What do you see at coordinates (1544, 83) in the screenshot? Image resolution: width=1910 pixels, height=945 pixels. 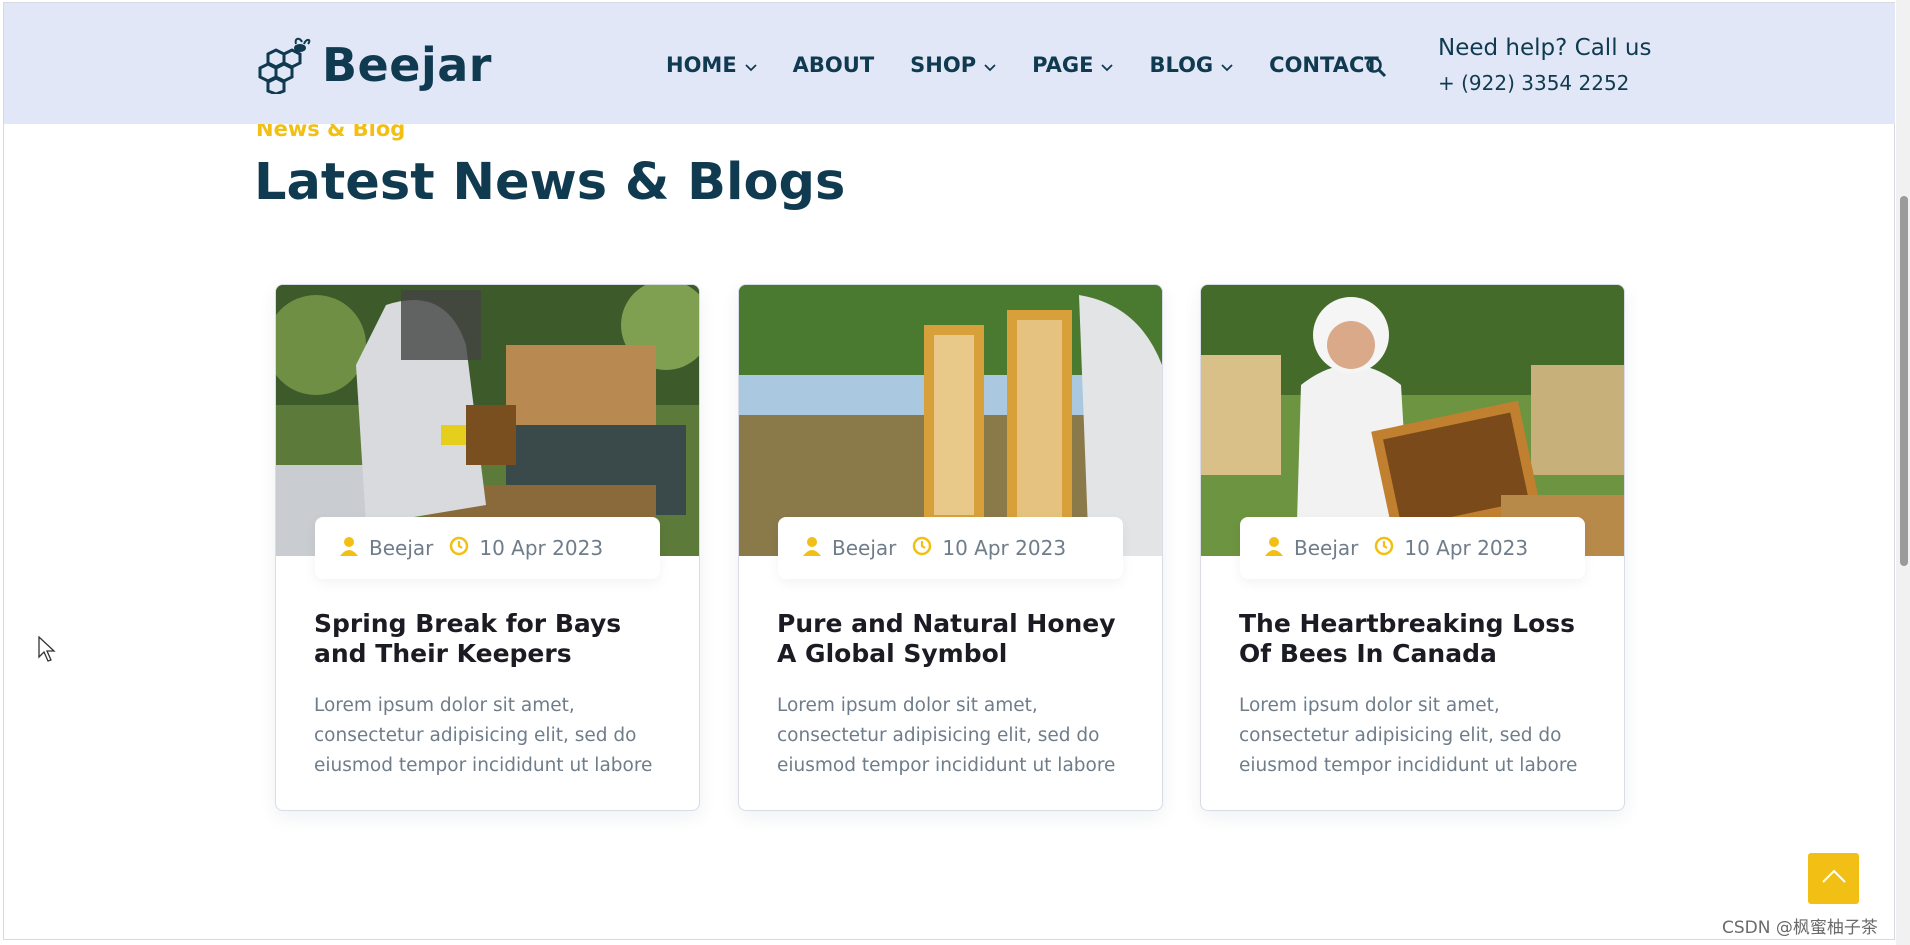 I see `help-phone: + (922) 3354 2252` at bounding box center [1544, 83].